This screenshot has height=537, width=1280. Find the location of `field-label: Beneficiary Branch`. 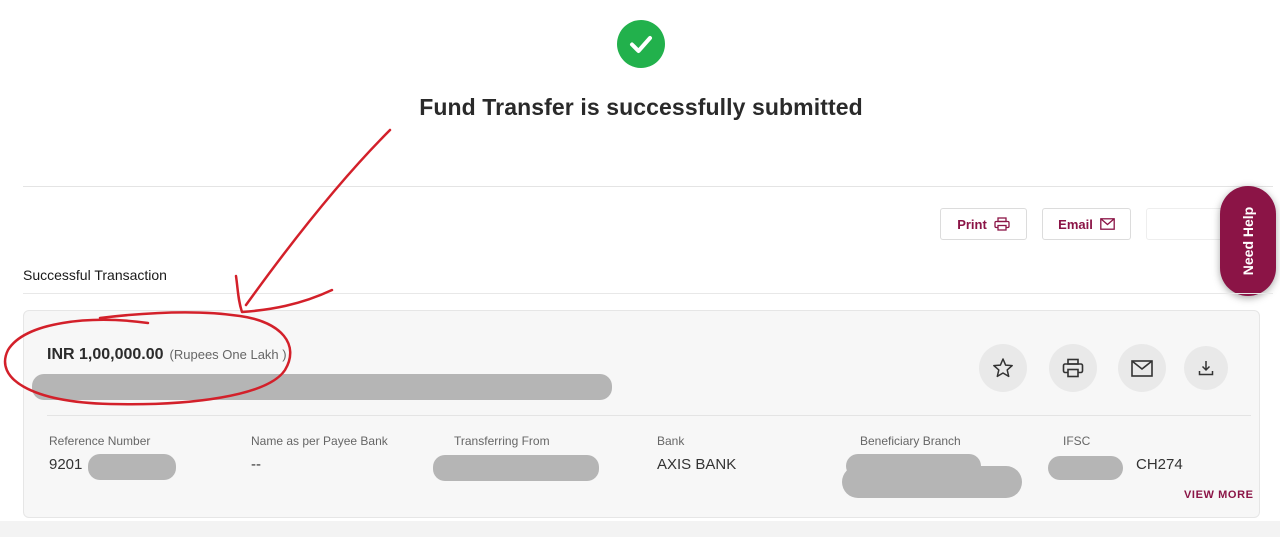

field-label: Beneficiary Branch is located at coordinates (910, 441).